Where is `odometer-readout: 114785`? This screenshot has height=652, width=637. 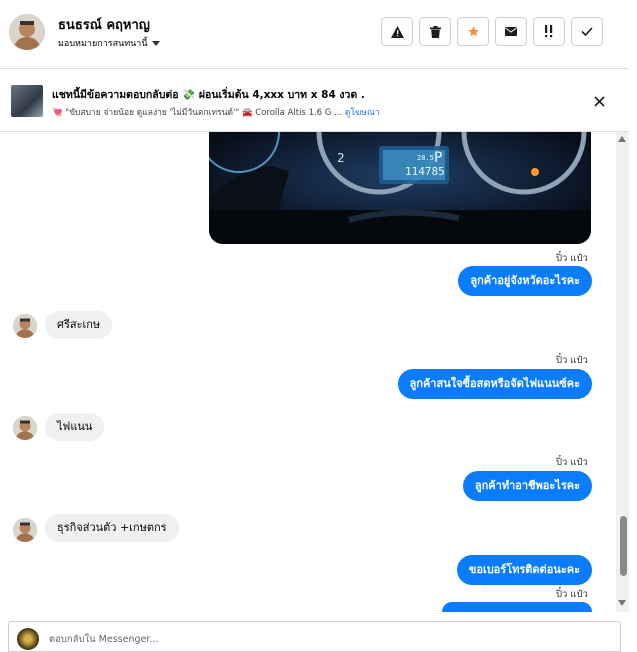 odometer-readout: 114785 is located at coordinates (425, 171).